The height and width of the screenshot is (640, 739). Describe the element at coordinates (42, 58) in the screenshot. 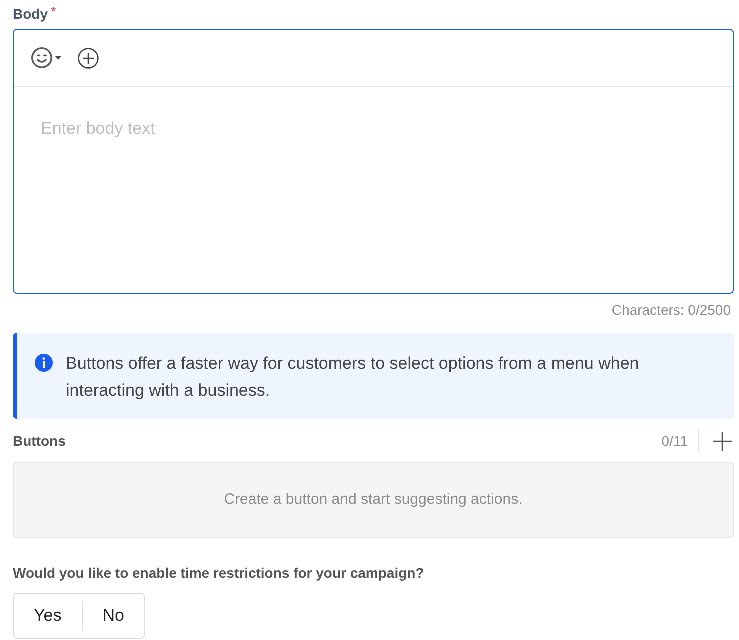

I see `smiley-icon` at that location.